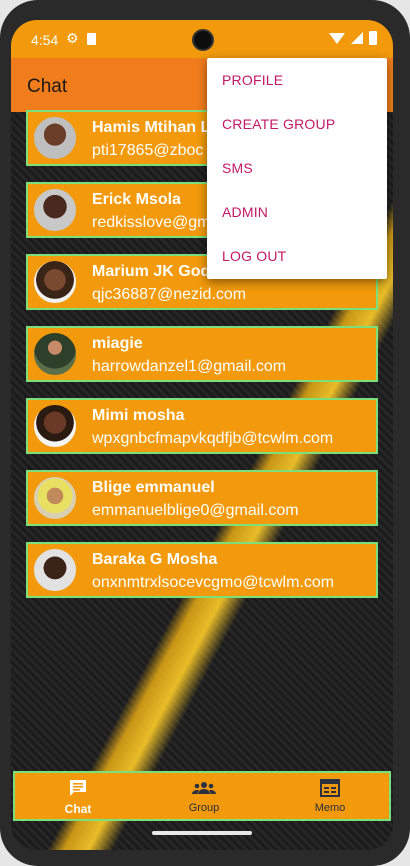 This screenshot has width=410, height=866. I want to click on wifi-icon, so click(337, 38).